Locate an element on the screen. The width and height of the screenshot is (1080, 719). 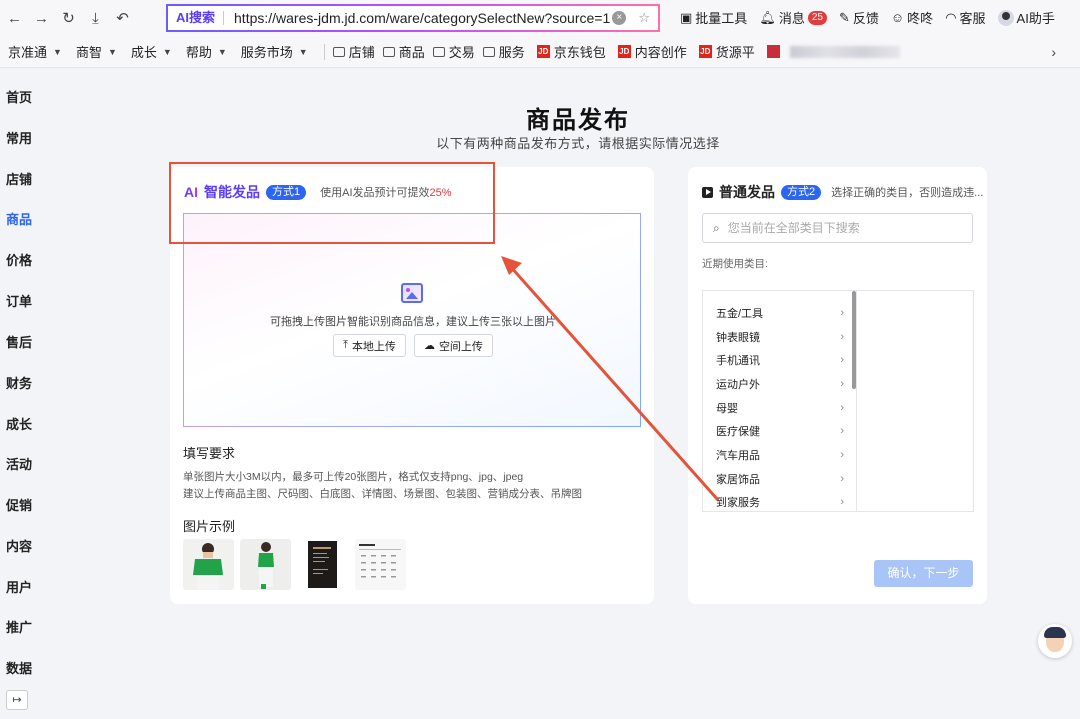
bookmark-label: 交易 is located at coordinates (461, 52).